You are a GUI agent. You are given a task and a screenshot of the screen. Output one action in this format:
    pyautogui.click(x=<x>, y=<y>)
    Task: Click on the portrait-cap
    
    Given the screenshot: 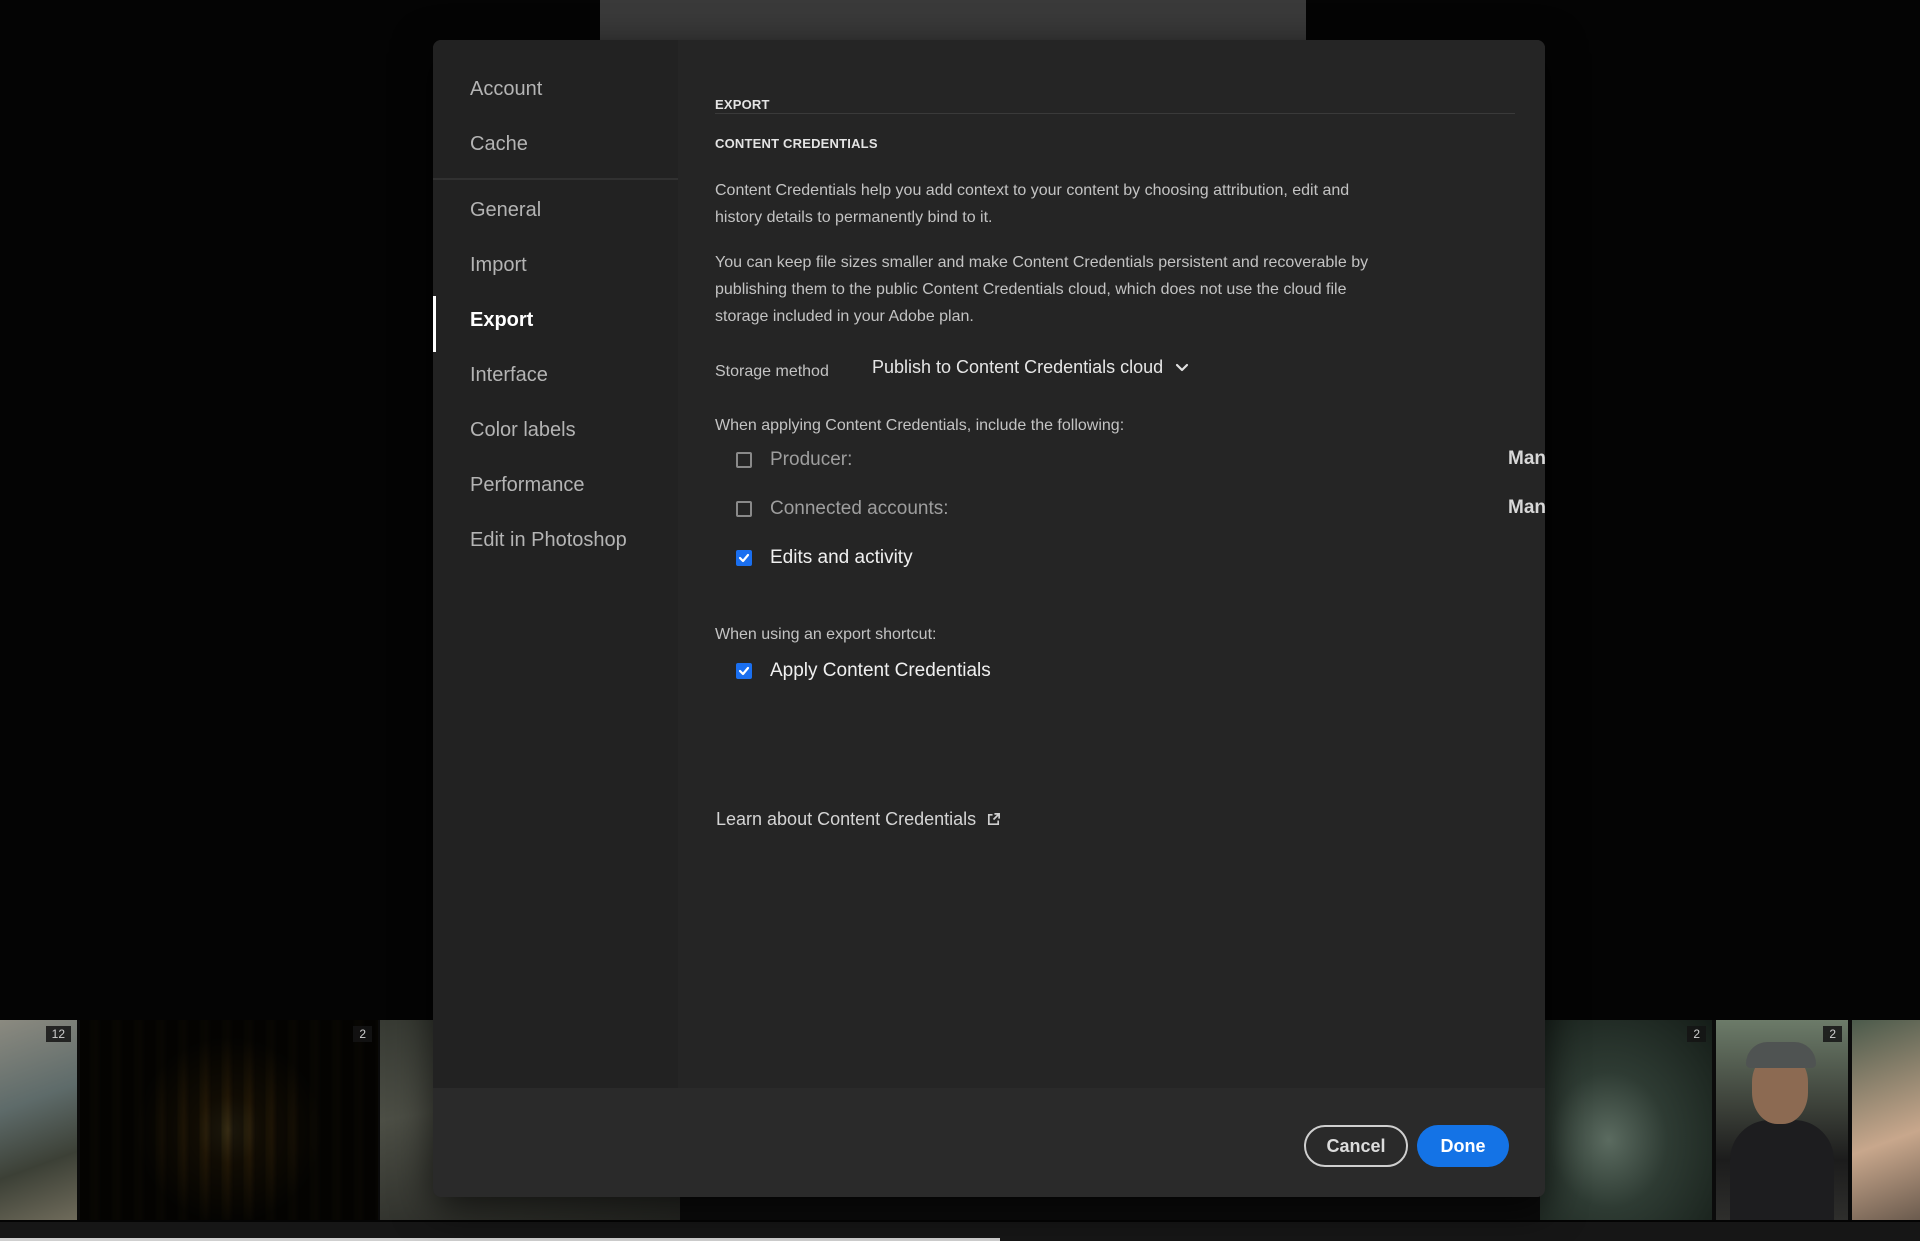 What is the action you would take?
    pyautogui.click(x=1781, y=1055)
    